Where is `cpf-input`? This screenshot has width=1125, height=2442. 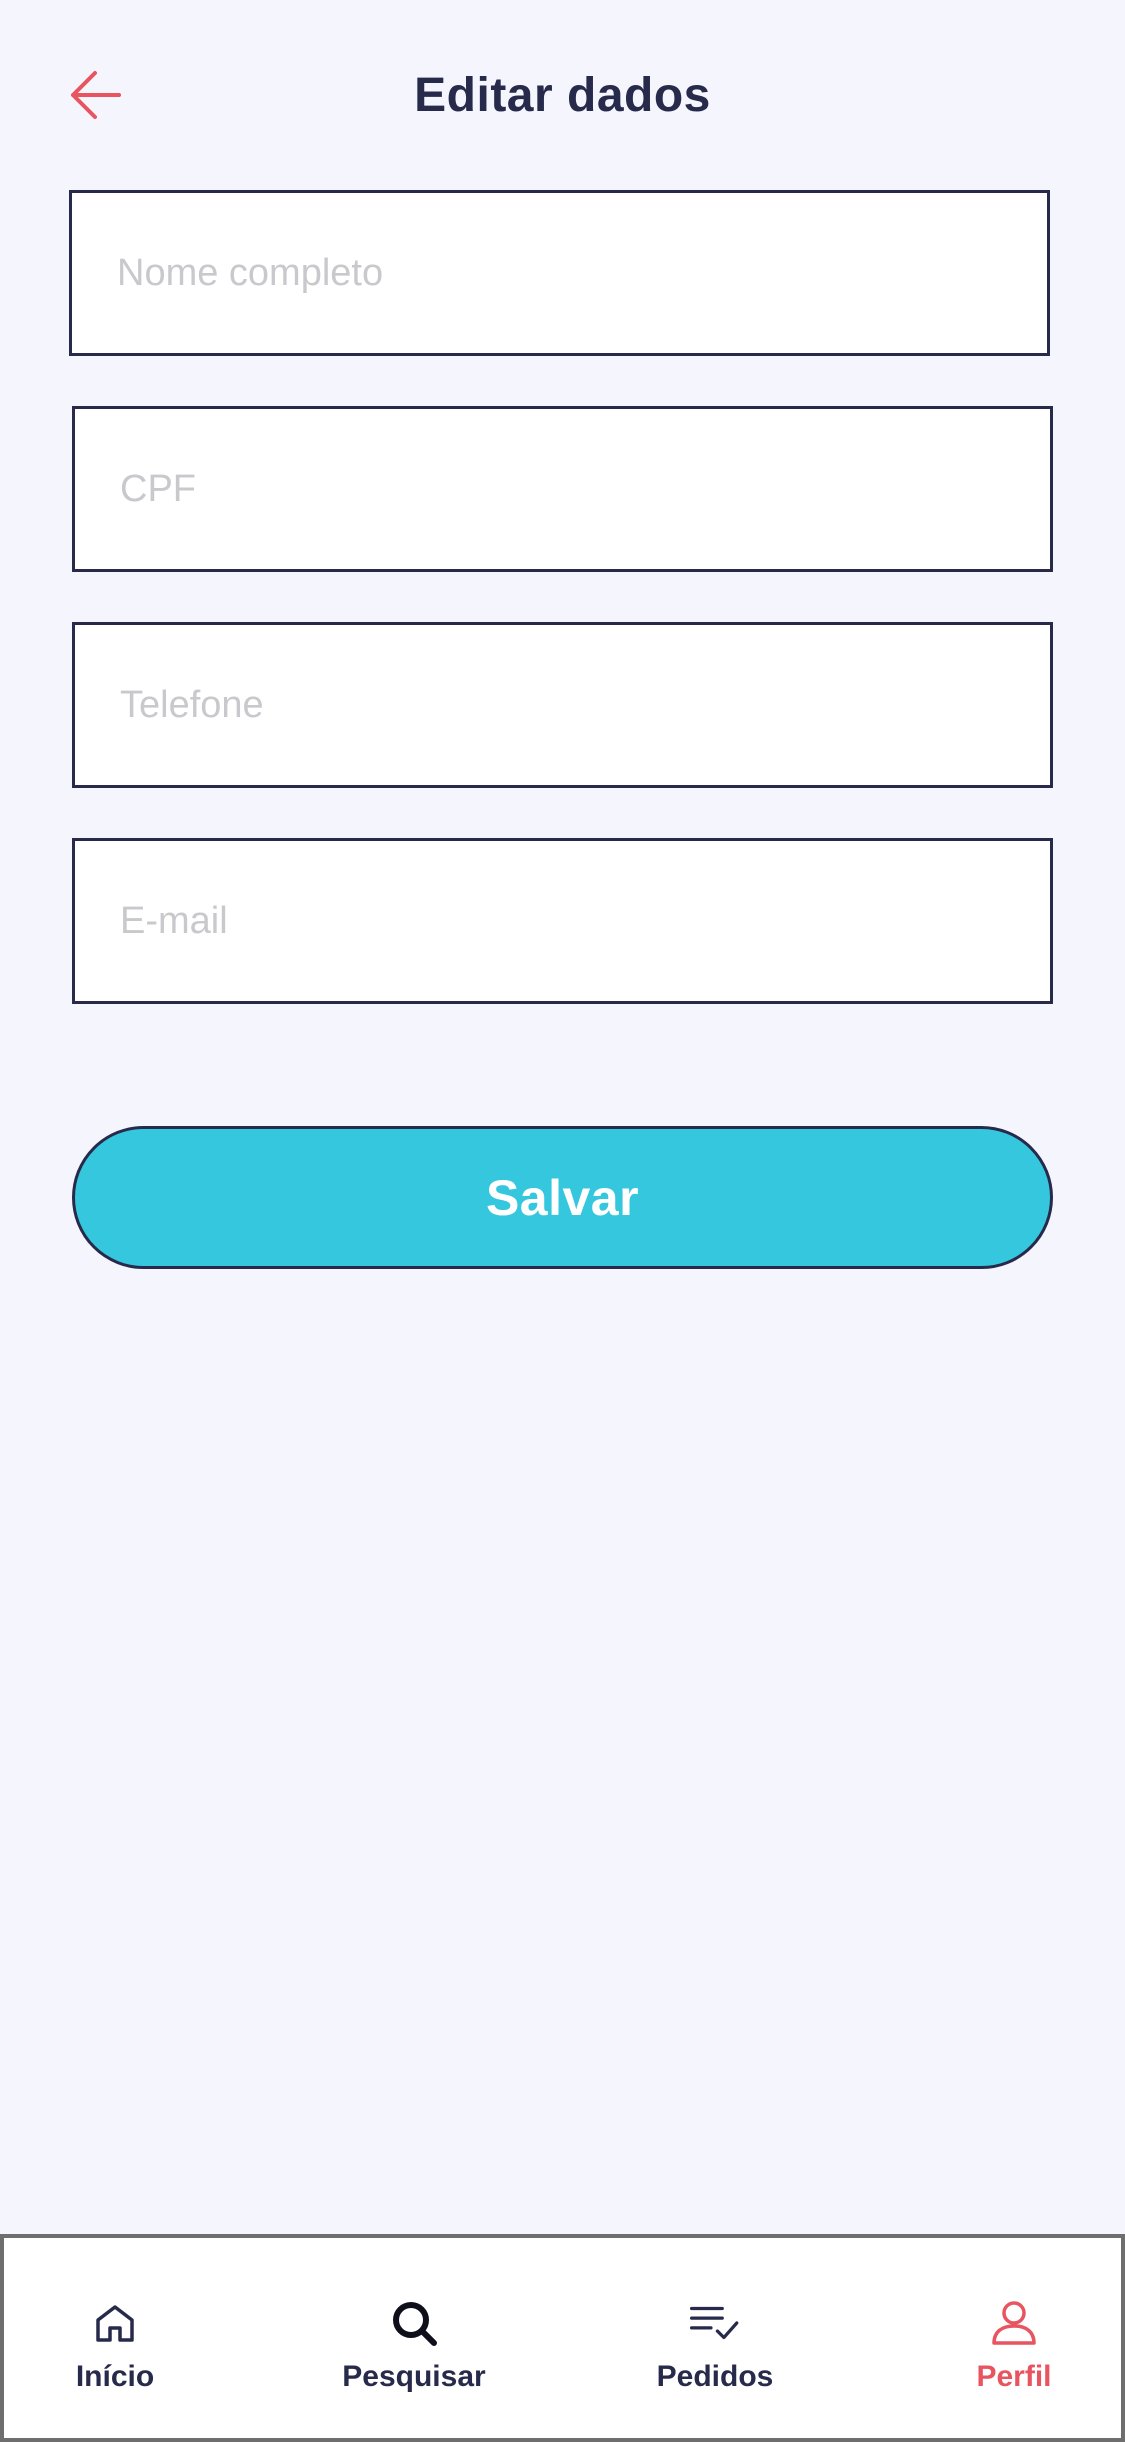
cpf-input is located at coordinates (562, 489).